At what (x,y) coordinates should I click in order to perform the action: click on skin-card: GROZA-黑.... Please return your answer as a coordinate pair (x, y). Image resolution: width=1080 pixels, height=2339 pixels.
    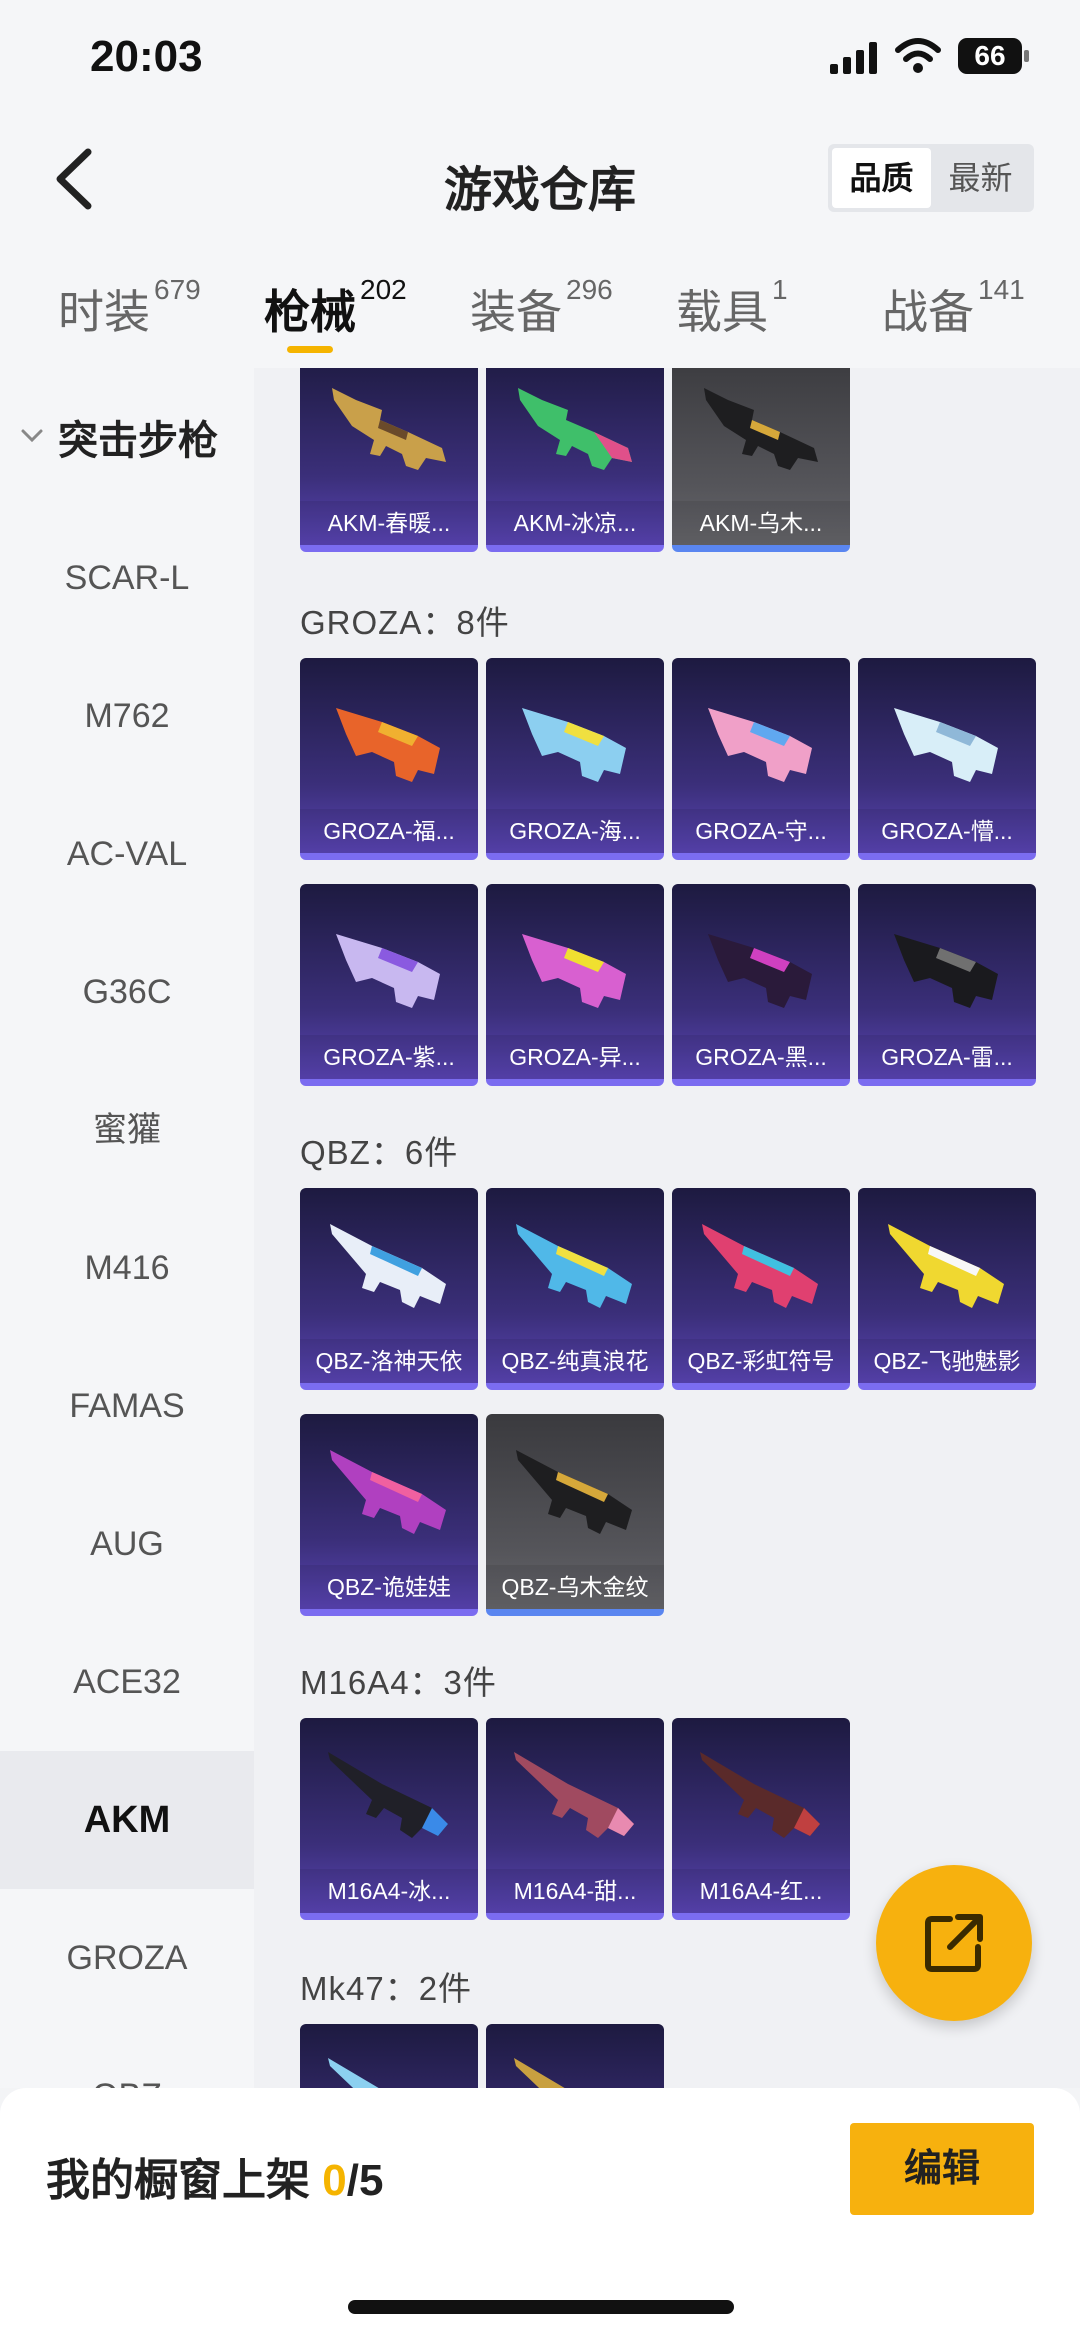
    Looking at the image, I should click on (761, 985).